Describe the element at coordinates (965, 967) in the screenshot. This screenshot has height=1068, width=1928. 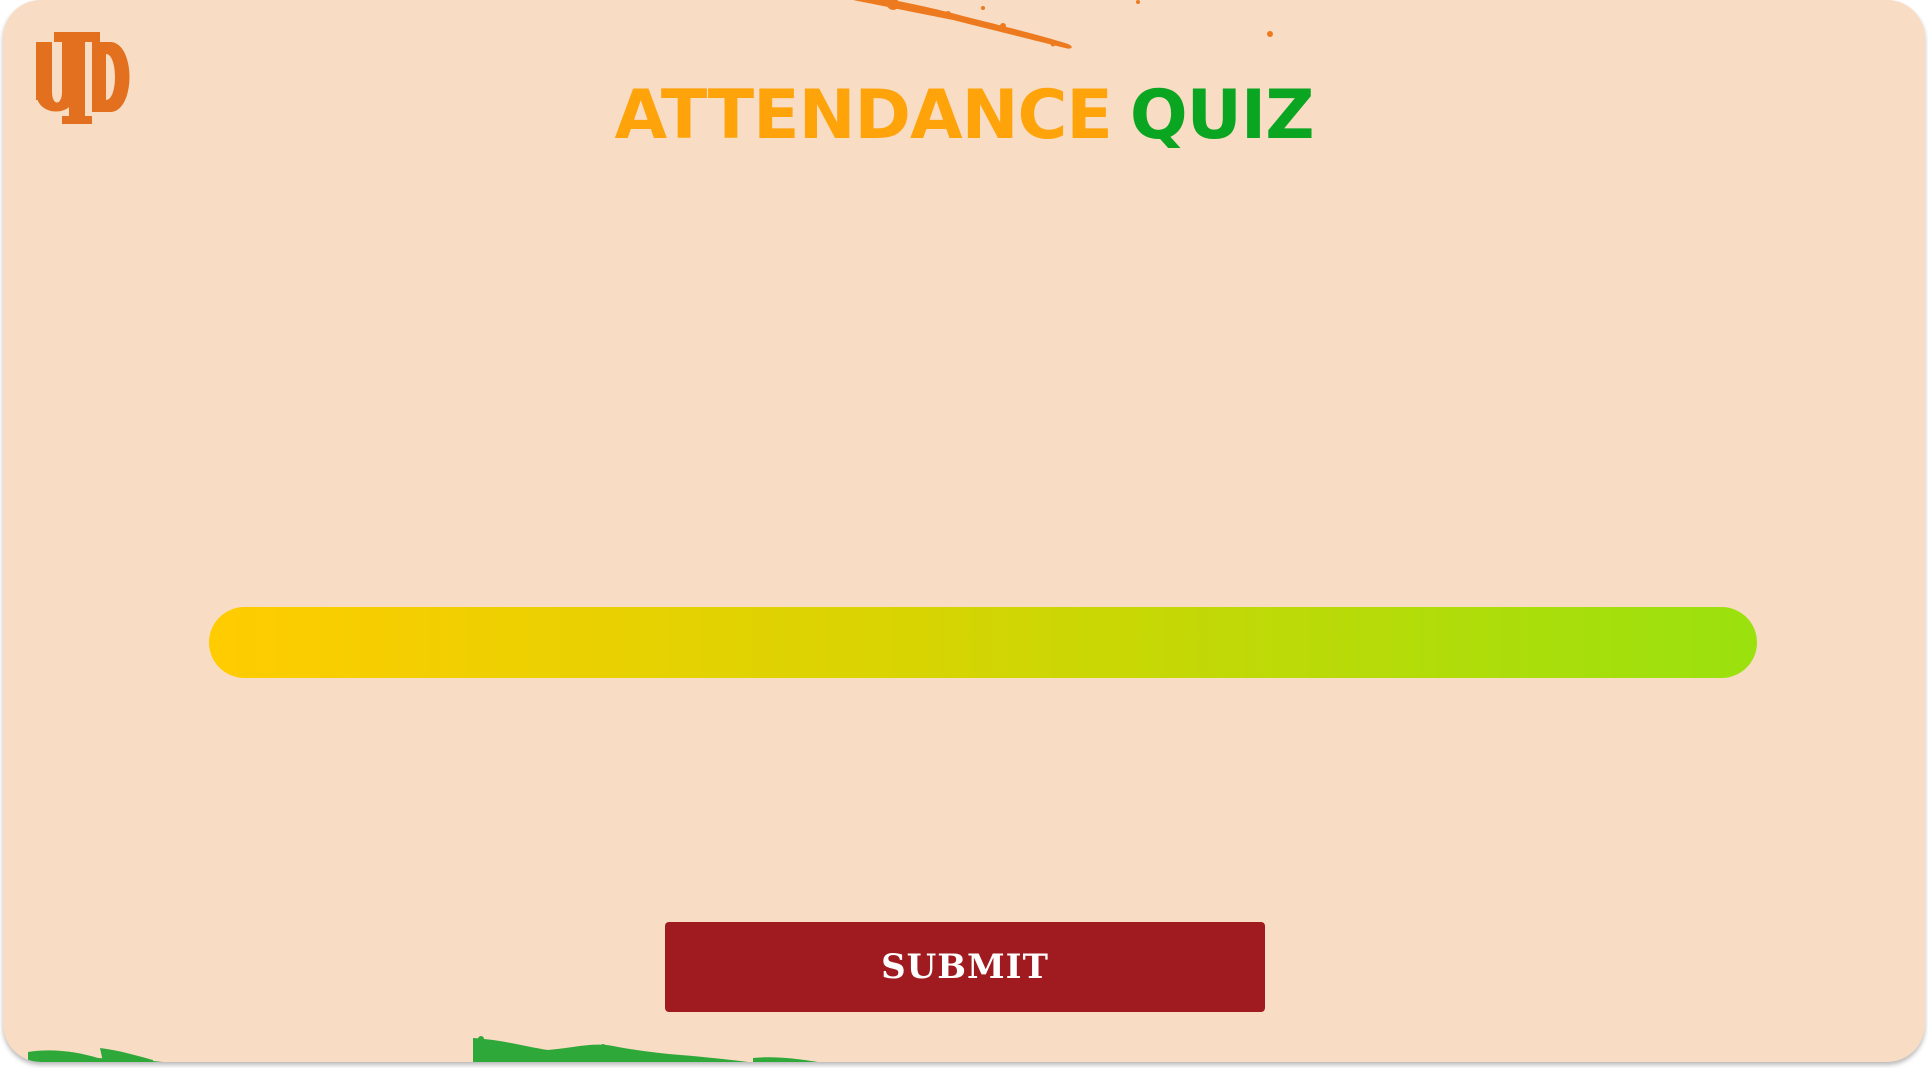
I see `submit-button: SUBMIT` at that location.